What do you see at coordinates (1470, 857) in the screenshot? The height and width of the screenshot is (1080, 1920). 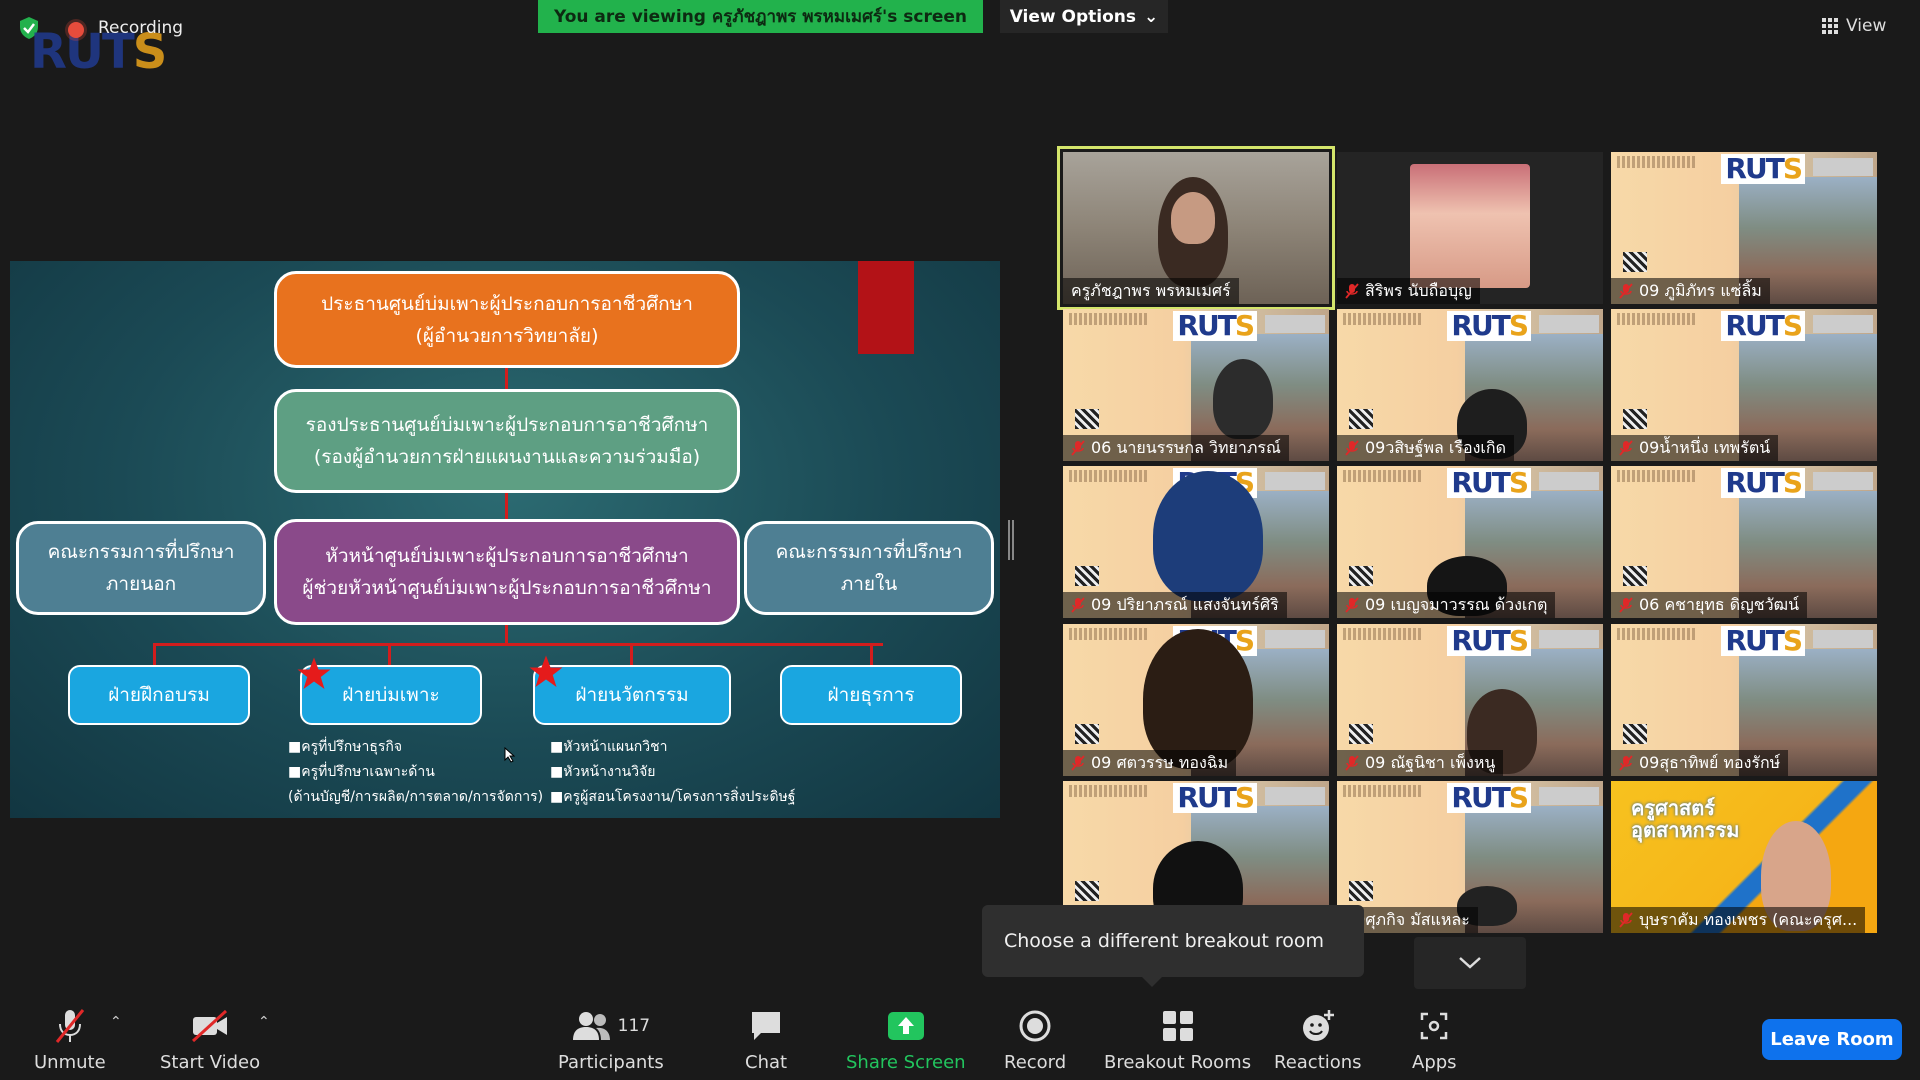 I see `participant-video-tile: RUTS 09ศุภกิจ มัสแหละ` at bounding box center [1470, 857].